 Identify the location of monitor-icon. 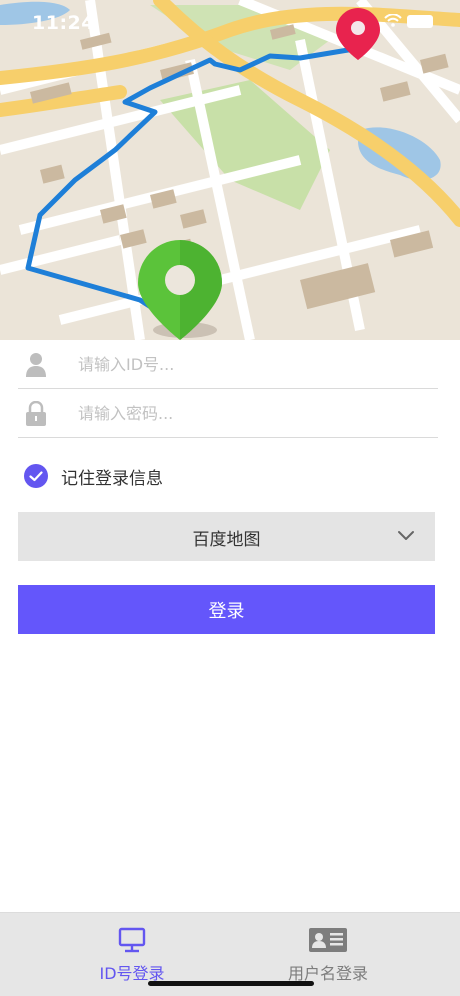
(132, 940).